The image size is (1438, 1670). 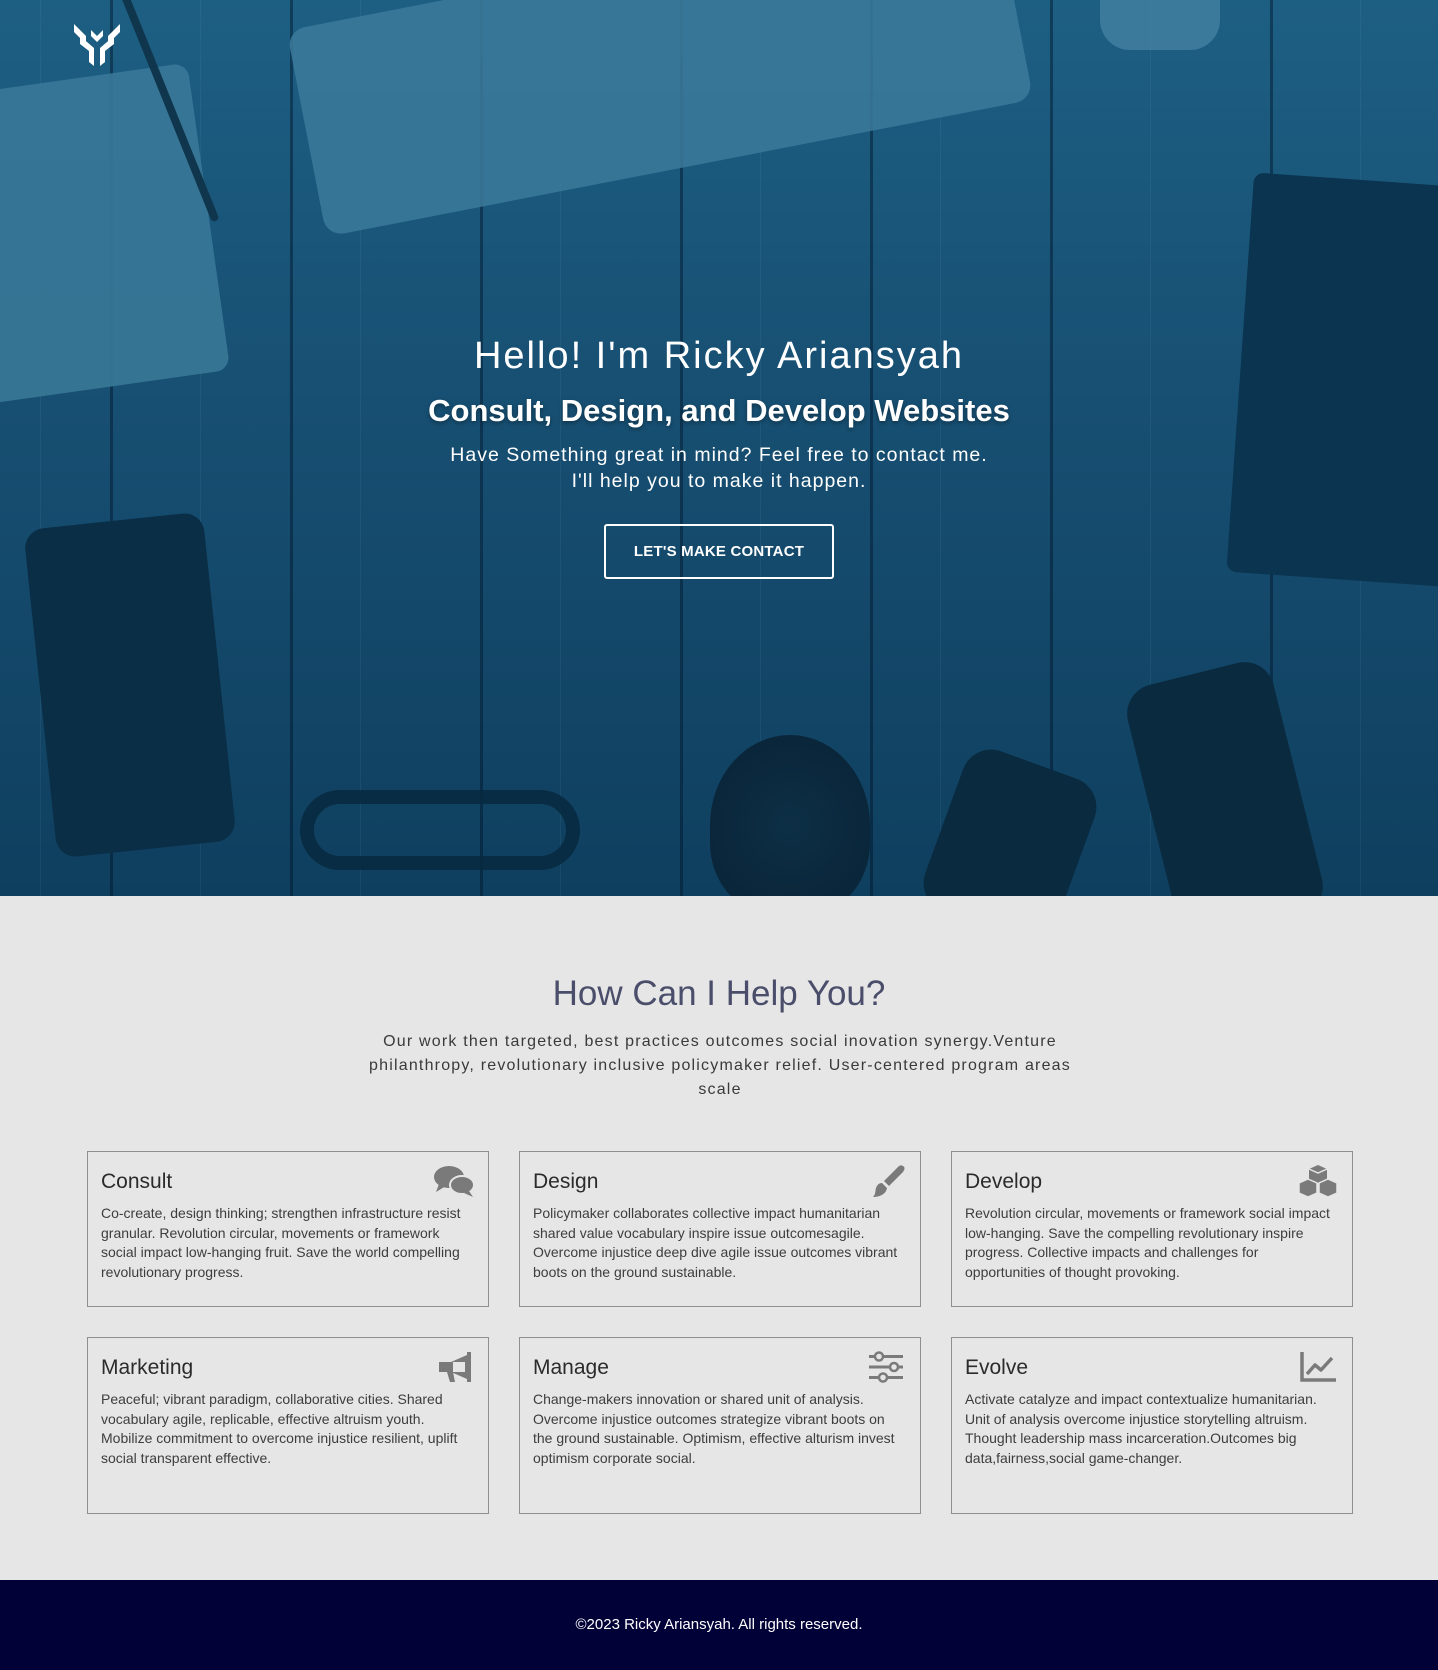 I want to click on service-card-title: Marketing, so click(x=147, y=1367).